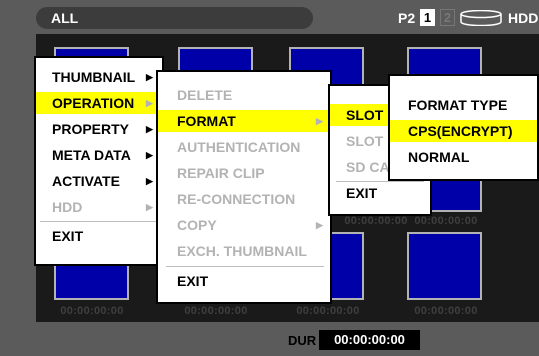 This screenshot has width=539, height=356. Describe the element at coordinates (244, 121) in the screenshot. I see `menu-item-format: FORMAT ▶` at that location.